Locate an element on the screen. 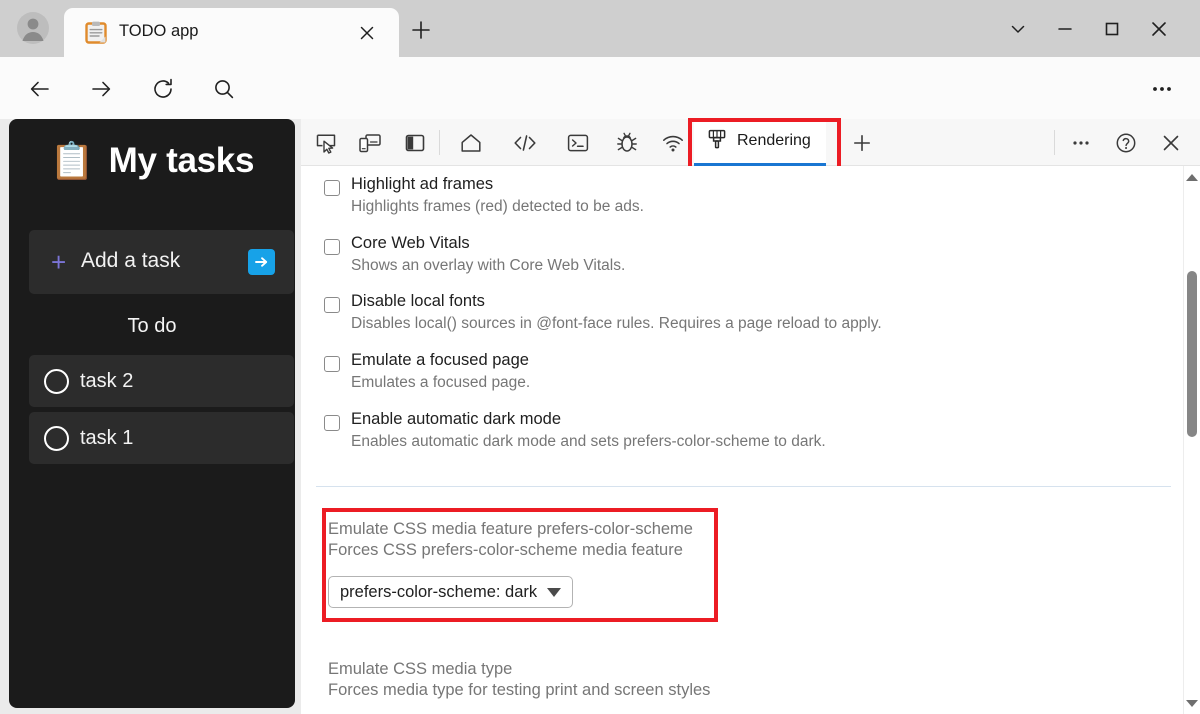  page-title: My tasks is located at coordinates (181, 160).